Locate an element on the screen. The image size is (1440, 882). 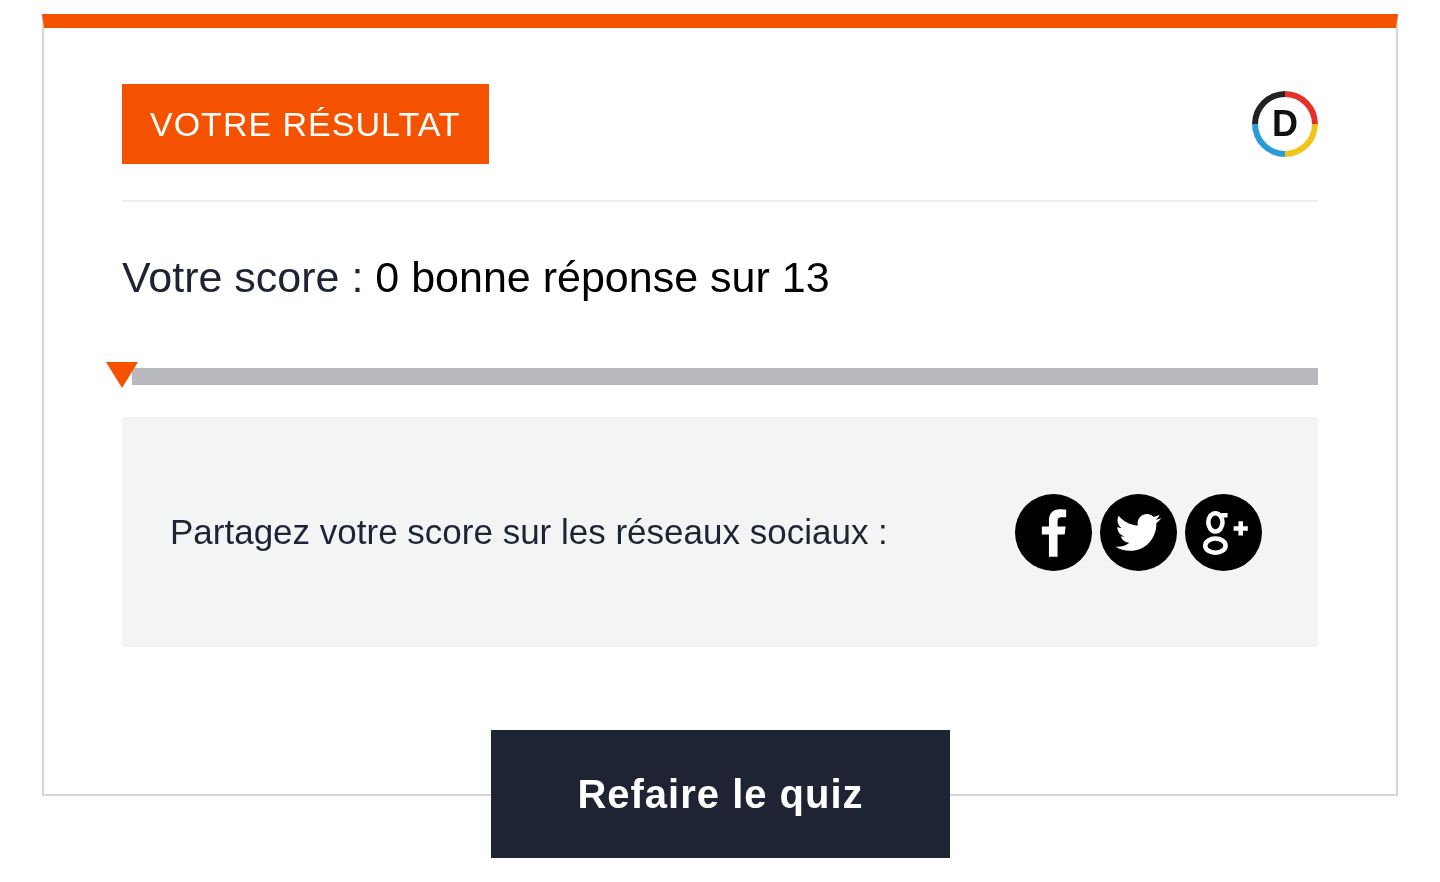
result-badge: VOTRE RÉSULTAT is located at coordinates (305, 124).